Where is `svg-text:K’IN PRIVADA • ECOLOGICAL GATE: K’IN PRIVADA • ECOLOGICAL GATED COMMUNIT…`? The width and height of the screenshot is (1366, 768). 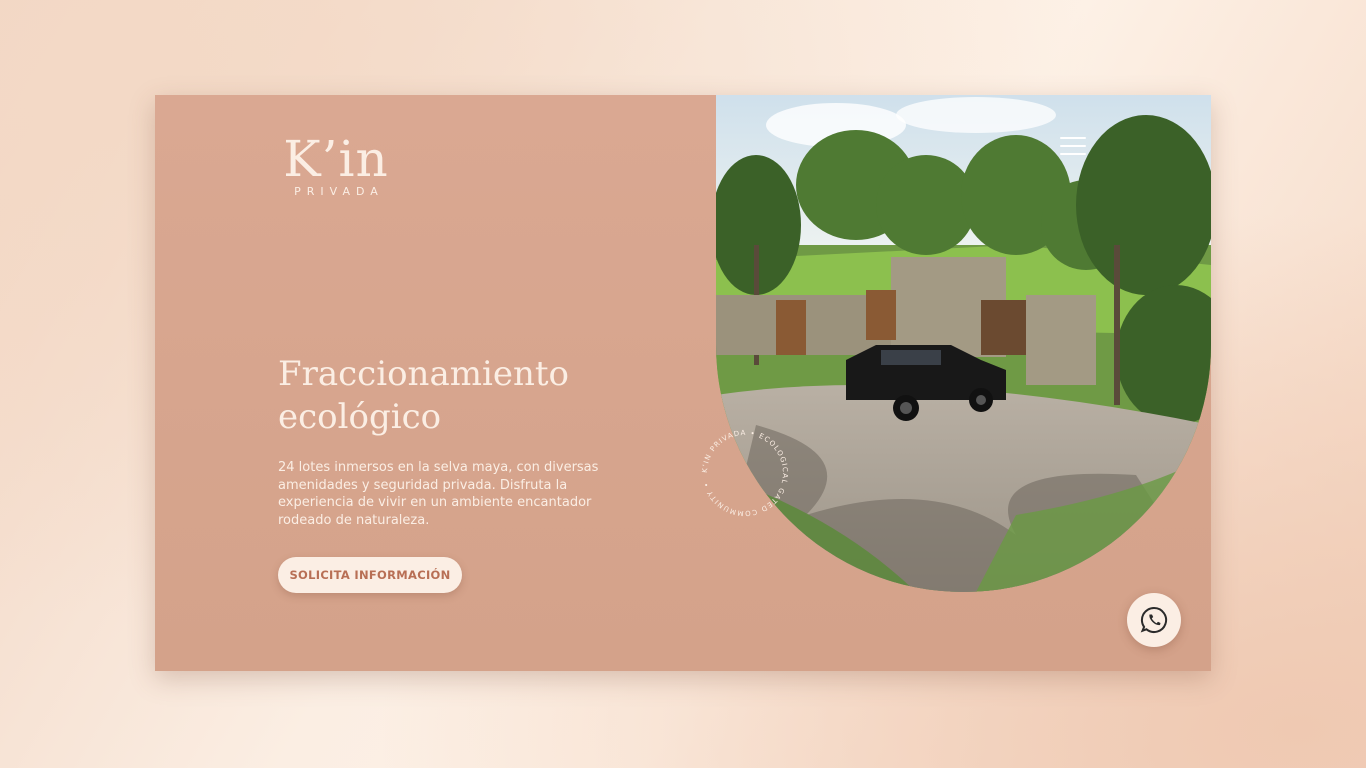 svg-text:K’IN PRIVADA • ECOLOGICAL GATE: K’IN PRIVADA • ECOLOGICAL GATED COMMUNIT… is located at coordinates (745, 473).